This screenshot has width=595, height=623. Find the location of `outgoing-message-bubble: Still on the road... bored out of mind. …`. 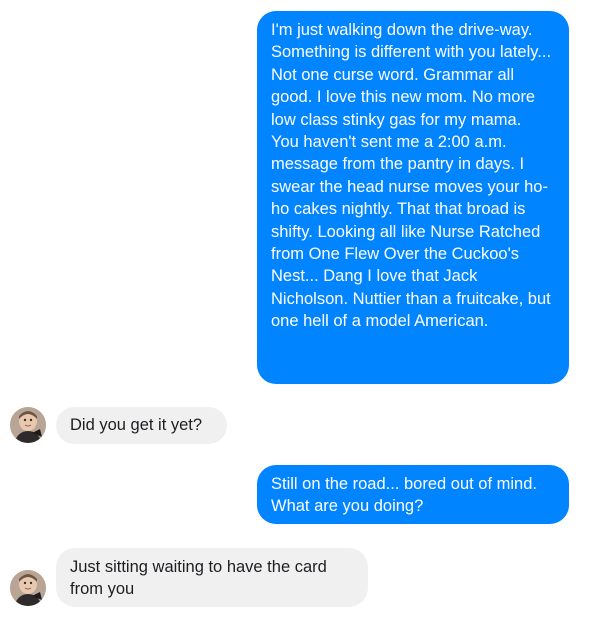

outgoing-message-bubble: Still on the road... bored out of mind. … is located at coordinates (413, 494).